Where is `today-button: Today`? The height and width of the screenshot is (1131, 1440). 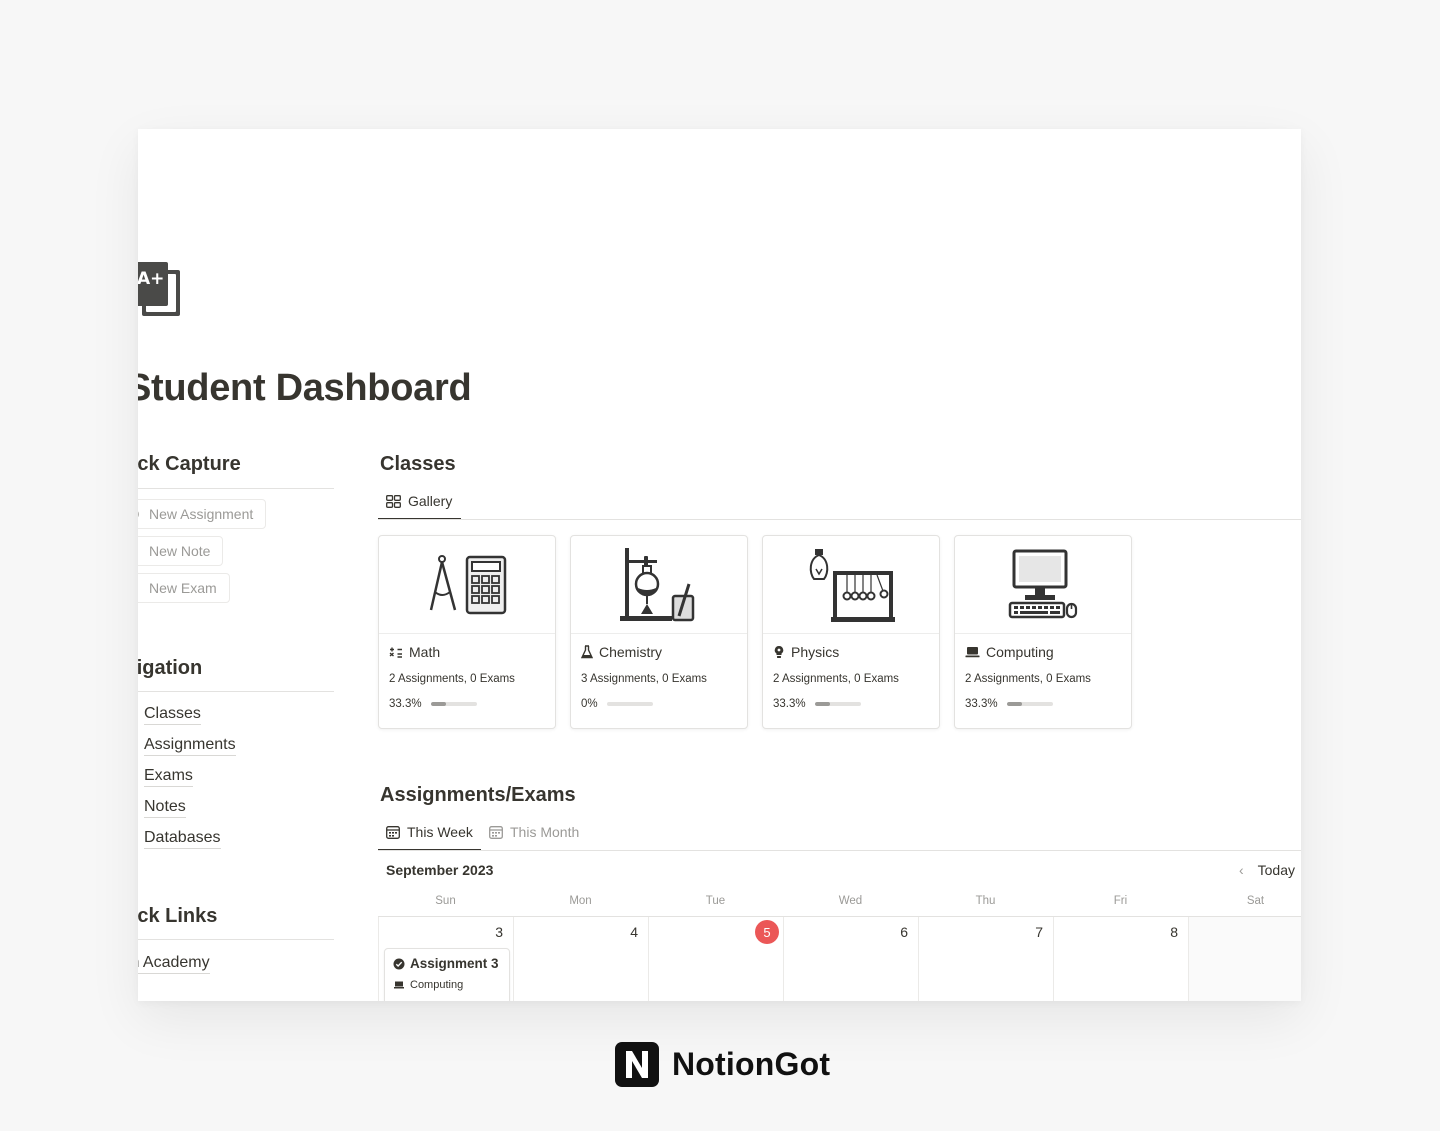
today-button: Today is located at coordinates (1276, 870).